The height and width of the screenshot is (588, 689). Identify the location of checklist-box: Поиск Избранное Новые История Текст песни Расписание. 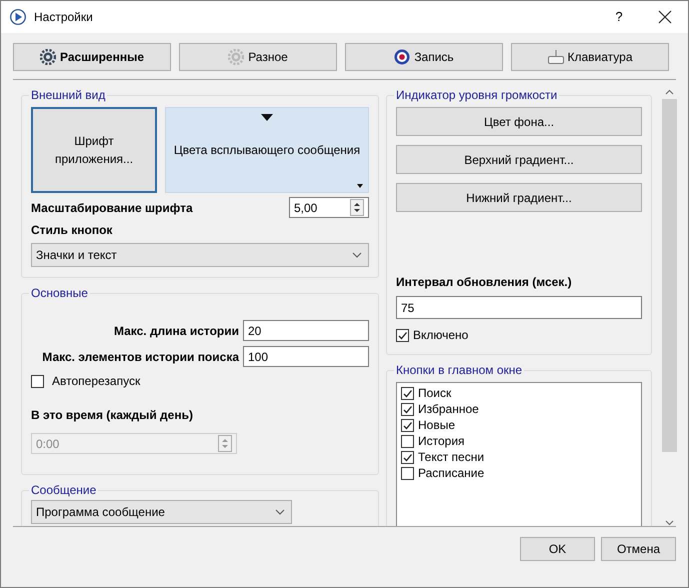
(519, 454).